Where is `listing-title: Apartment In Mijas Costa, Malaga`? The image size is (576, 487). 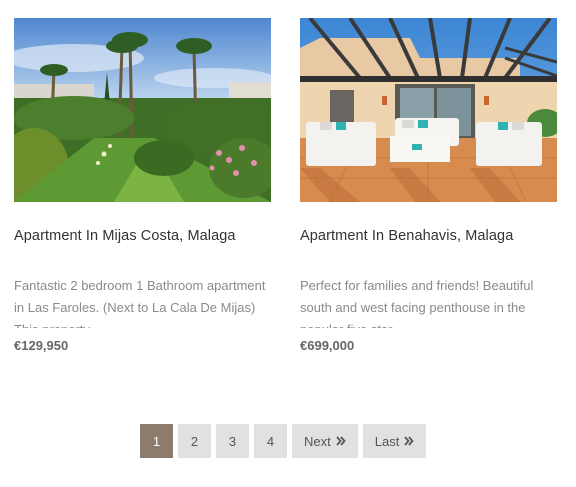 listing-title: Apartment In Mijas Costa, Malaga is located at coordinates (142, 236).